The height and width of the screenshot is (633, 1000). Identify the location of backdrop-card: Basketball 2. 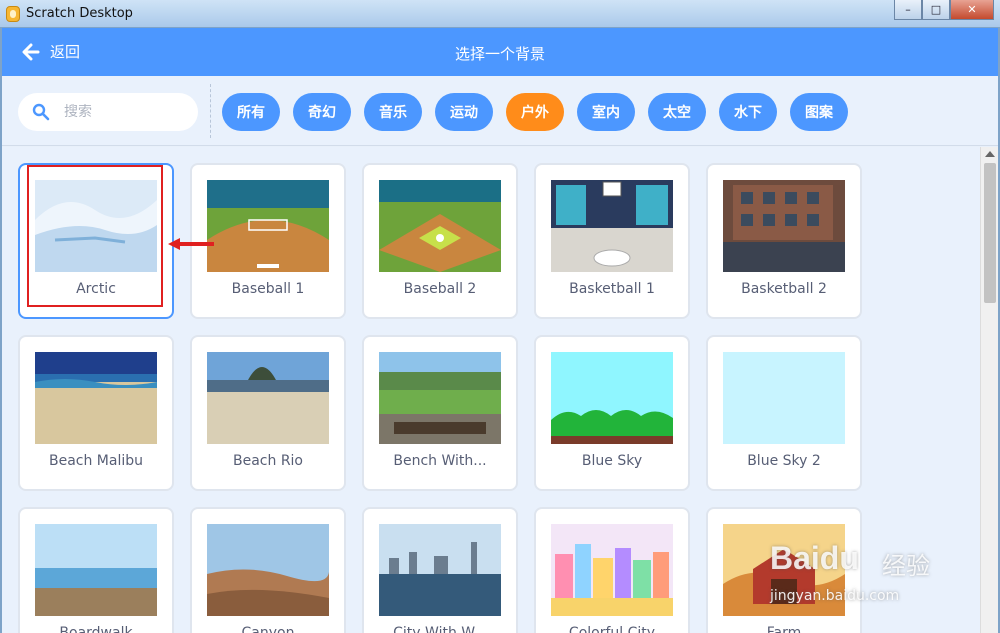
(784, 241).